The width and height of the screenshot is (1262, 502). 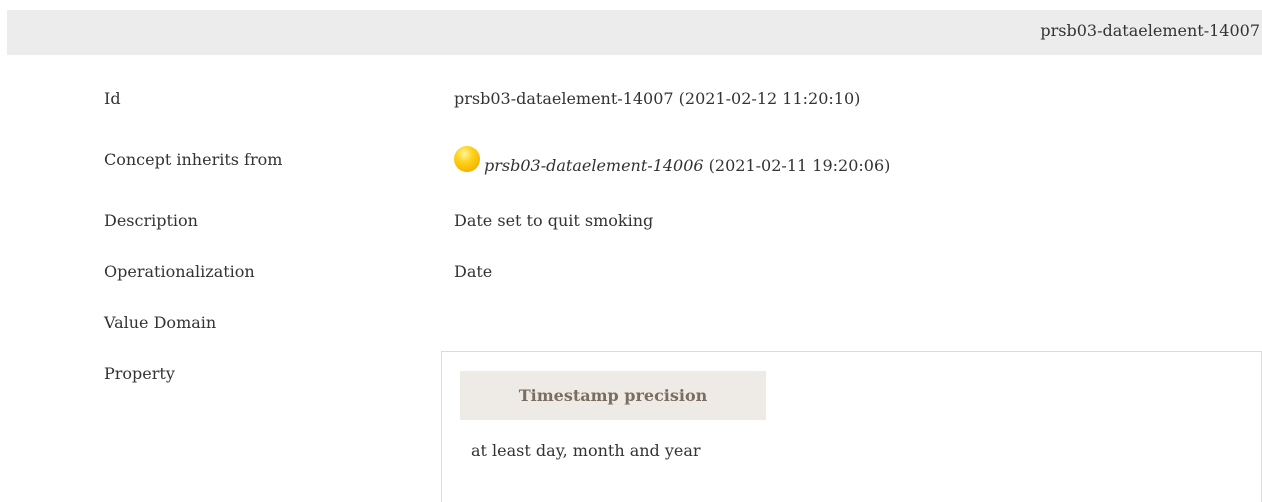 I want to click on value-domain-label: Value Domain, so click(x=160, y=322).